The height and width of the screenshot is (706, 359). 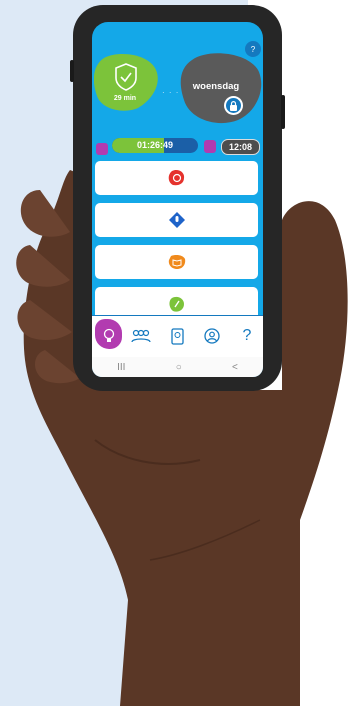 What do you see at coordinates (210, 146) in the screenshot?
I see `book-chip-icon` at bounding box center [210, 146].